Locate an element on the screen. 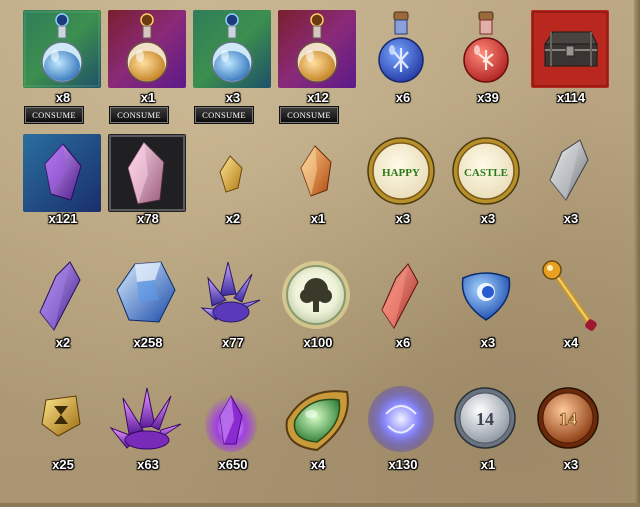 The image size is (640, 507). blue-gem-icon is located at coordinates (146, 293).